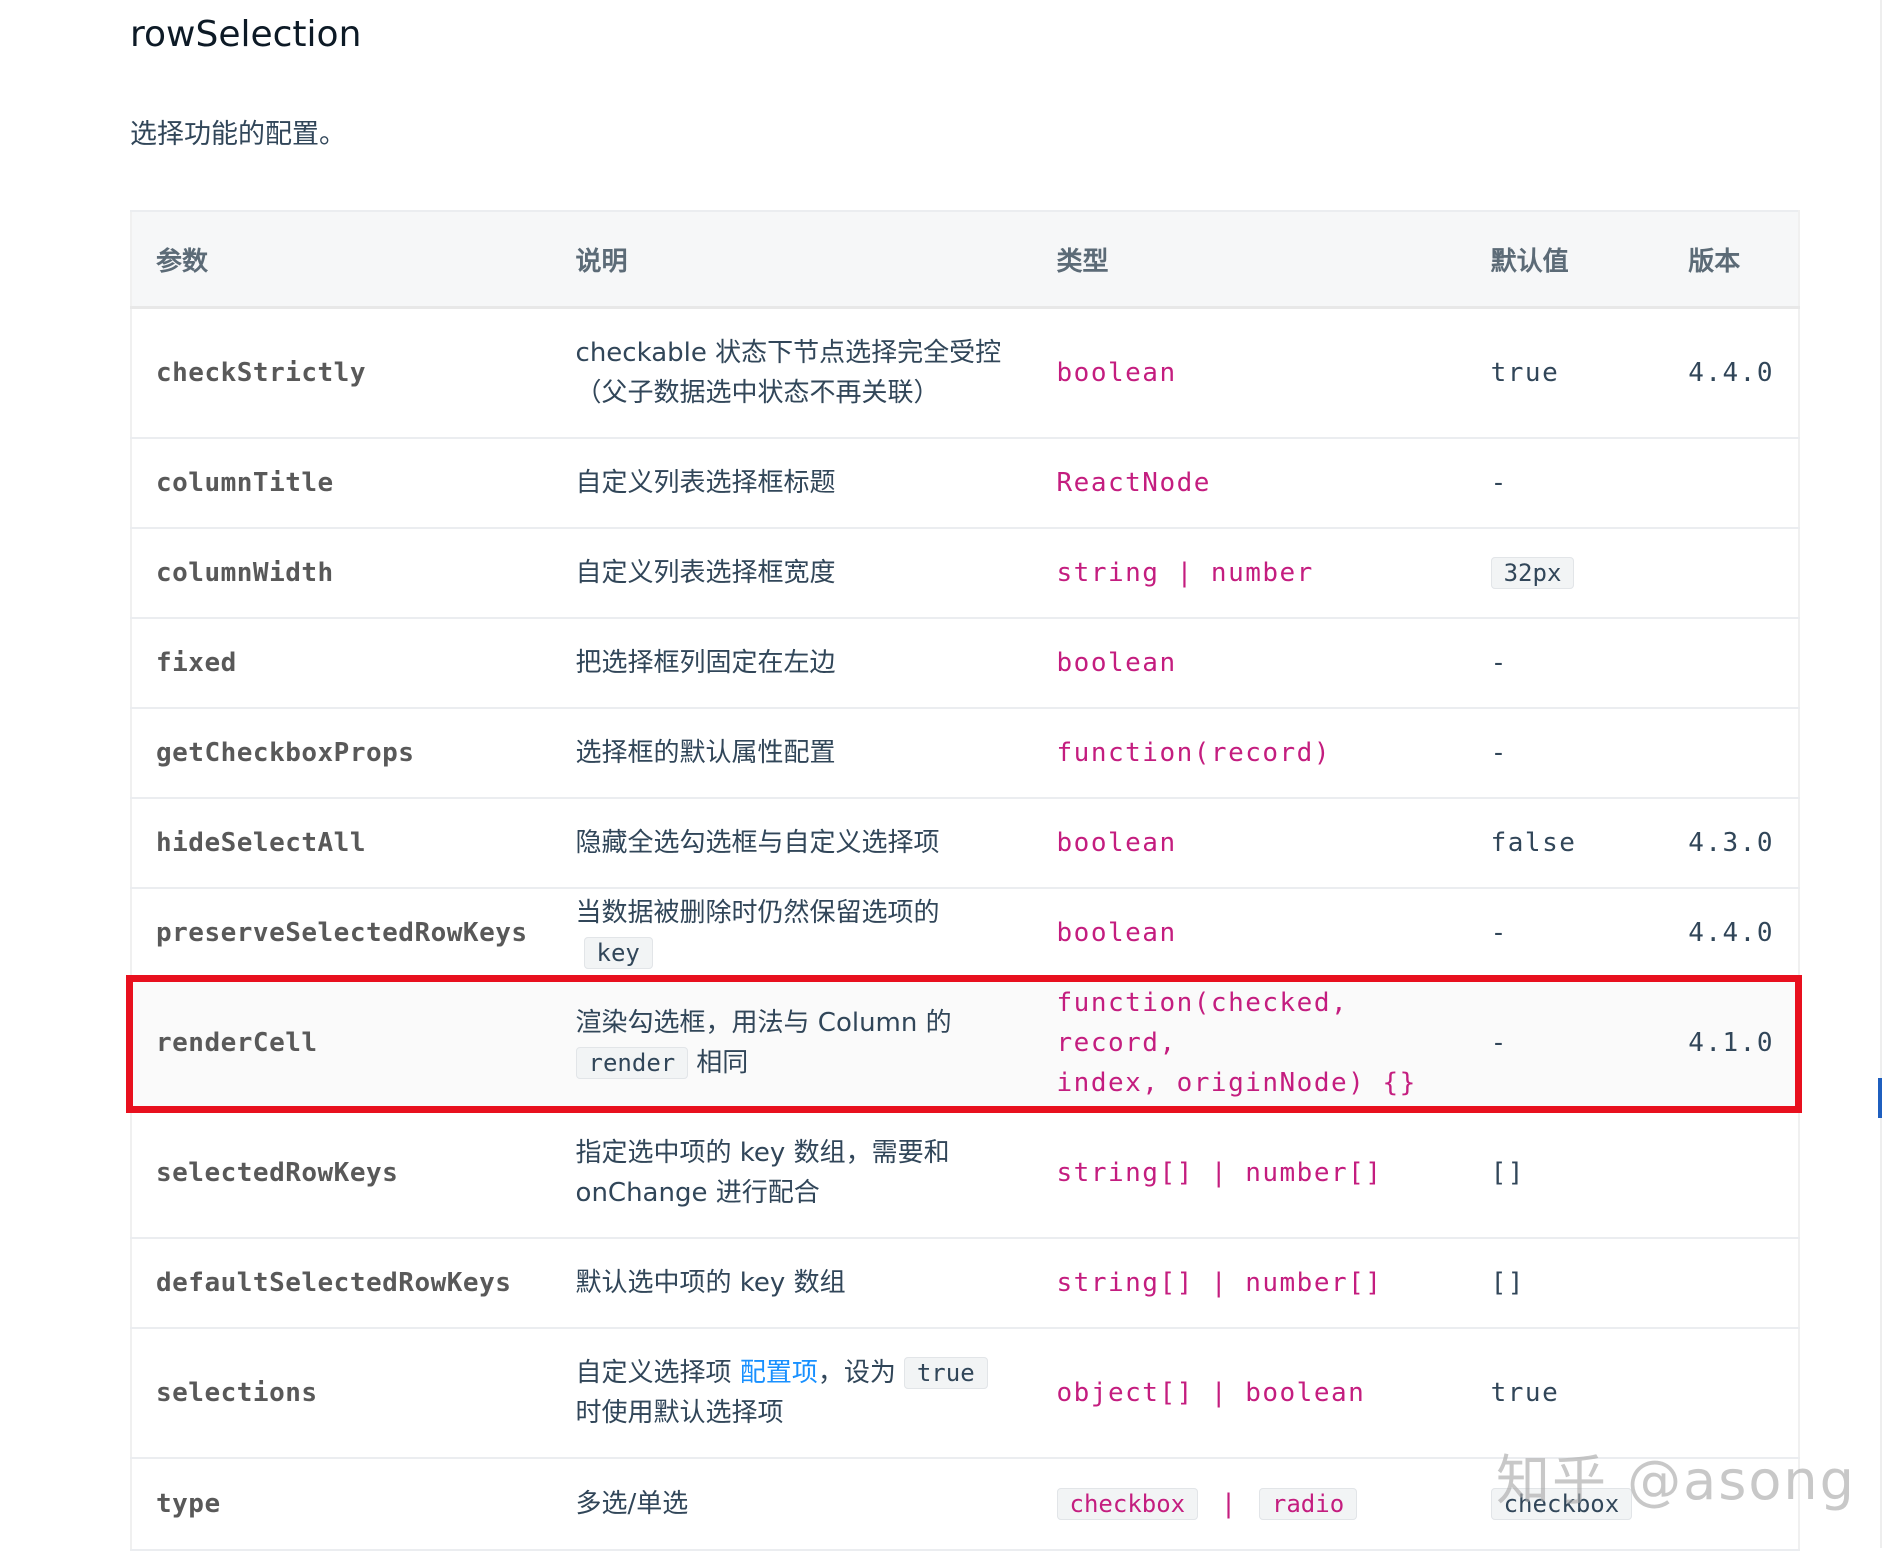 This screenshot has height=1551, width=1882. What do you see at coordinates (1249, 260) in the screenshot?
I see `header-type: 类型` at bounding box center [1249, 260].